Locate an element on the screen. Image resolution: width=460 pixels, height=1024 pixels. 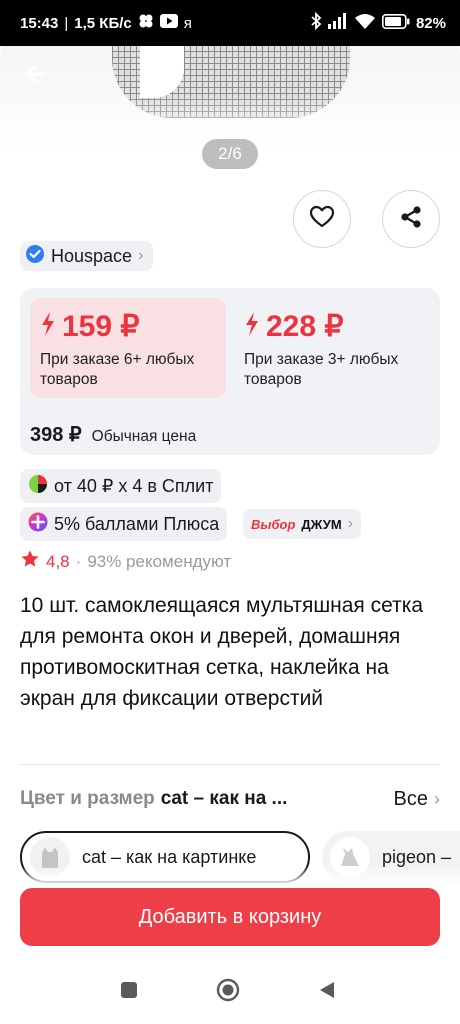
tier1-price: 159 ₽ is located at coordinates (101, 326).